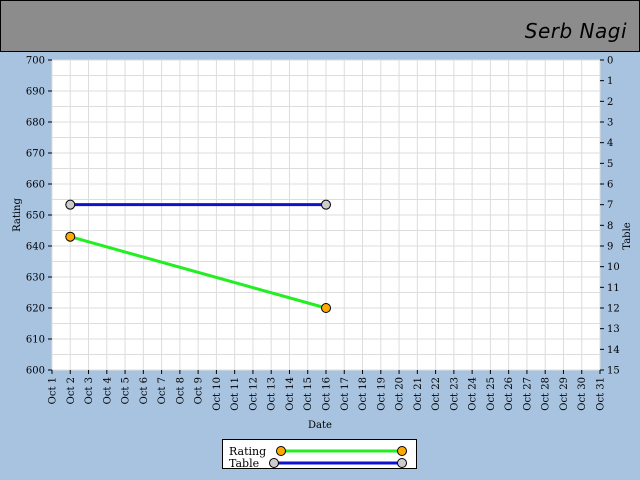  Describe the element at coordinates (381, 394) in the screenshot. I see `x-tick-label: Oct 19` at that location.